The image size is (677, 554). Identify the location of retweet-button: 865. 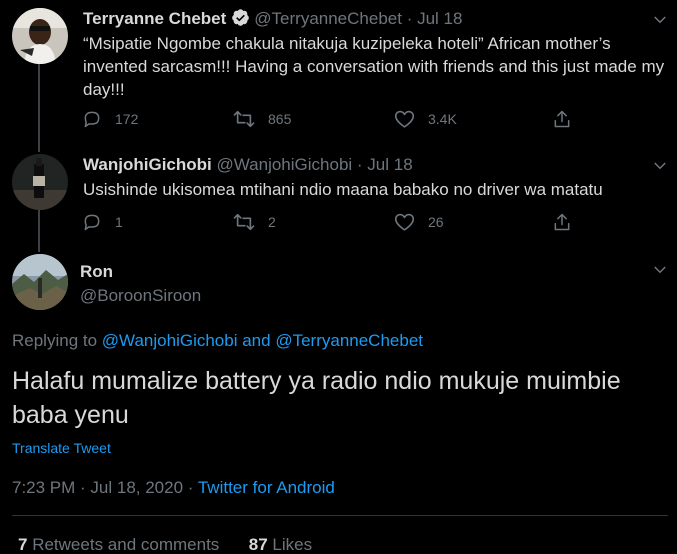
(262, 119).